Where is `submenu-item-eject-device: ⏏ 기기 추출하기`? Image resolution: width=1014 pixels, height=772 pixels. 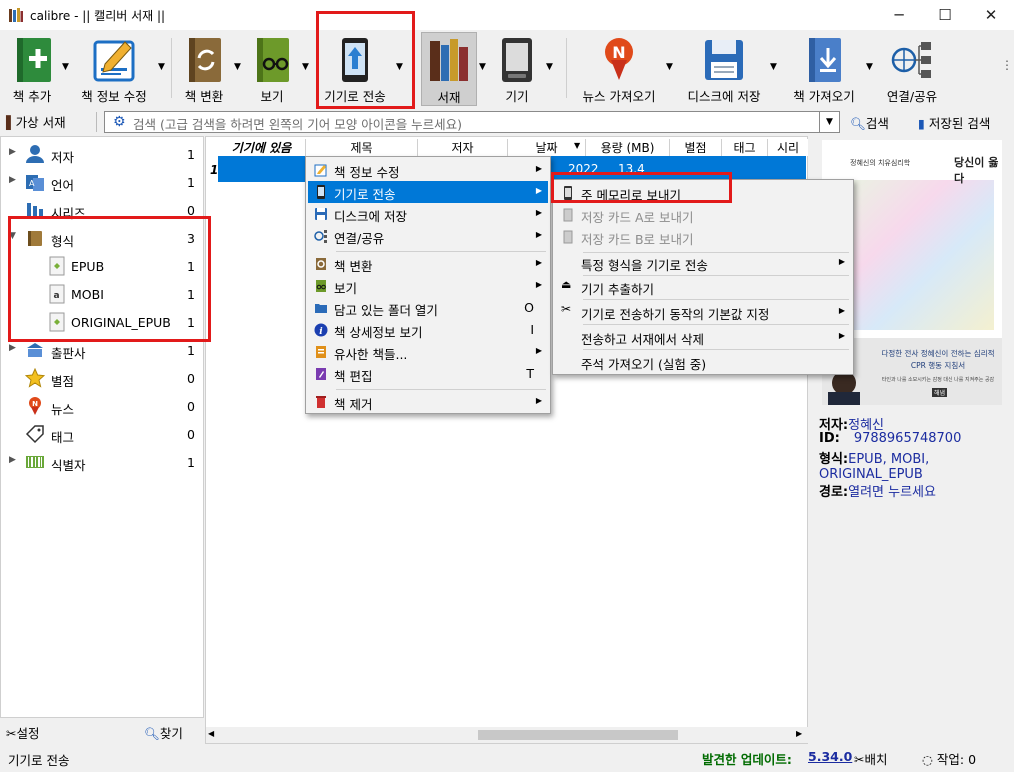 submenu-item-eject-device: ⏏ 기기 추출하기 is located at coordinates (703, 287).